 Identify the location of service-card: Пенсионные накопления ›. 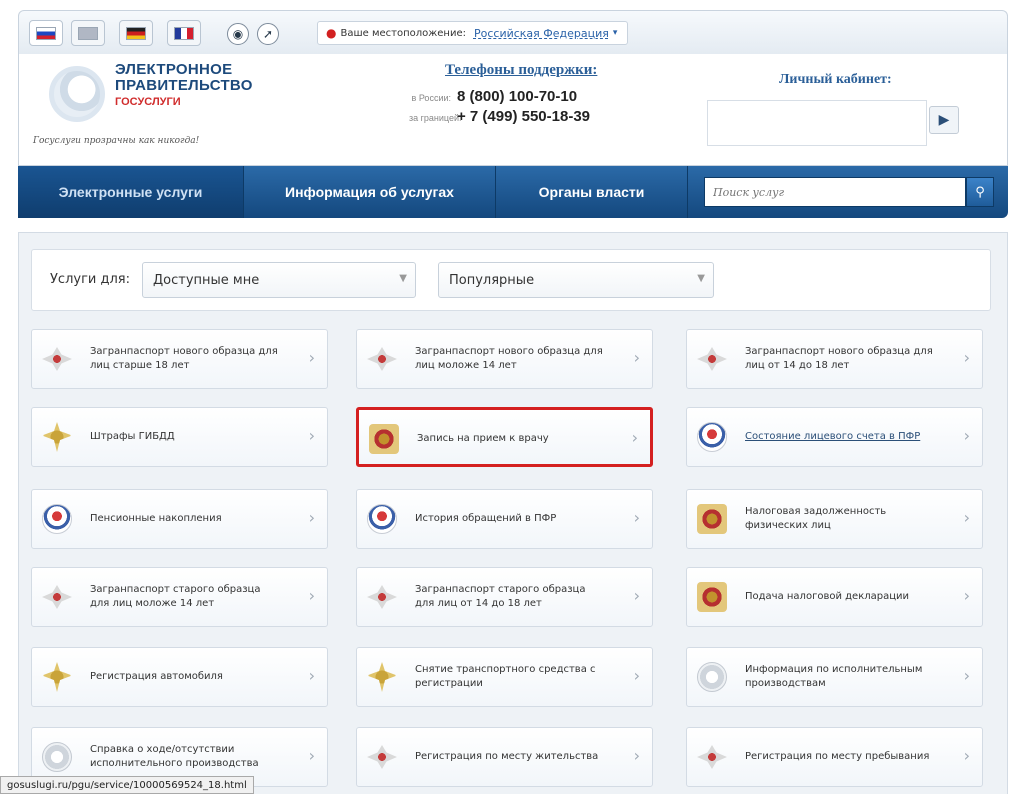
(179, 519).